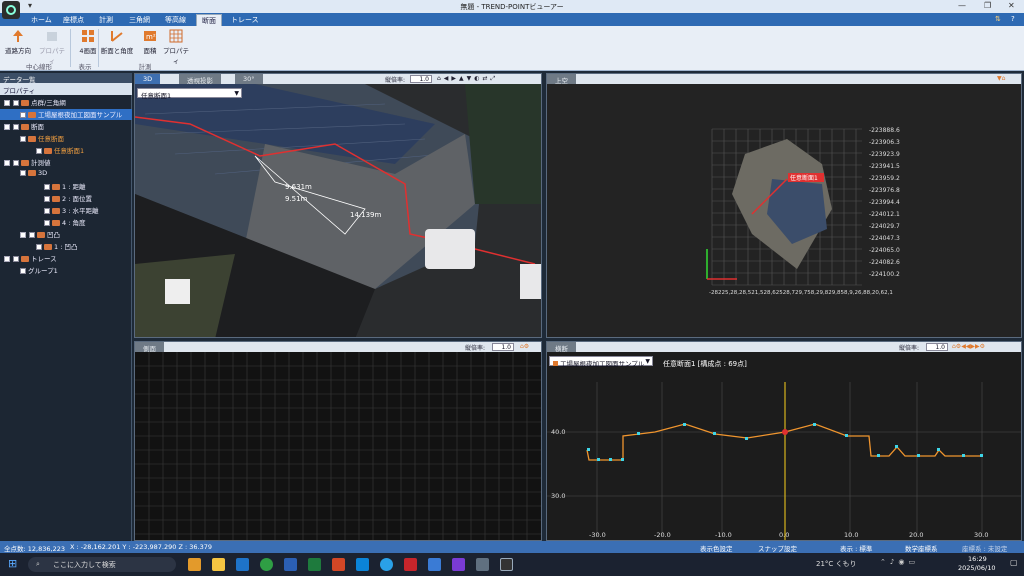  What do you see at coordinates (145, 67) in the screenshot?
I see `group-measure: 計測` at bounding box center [145, 67].